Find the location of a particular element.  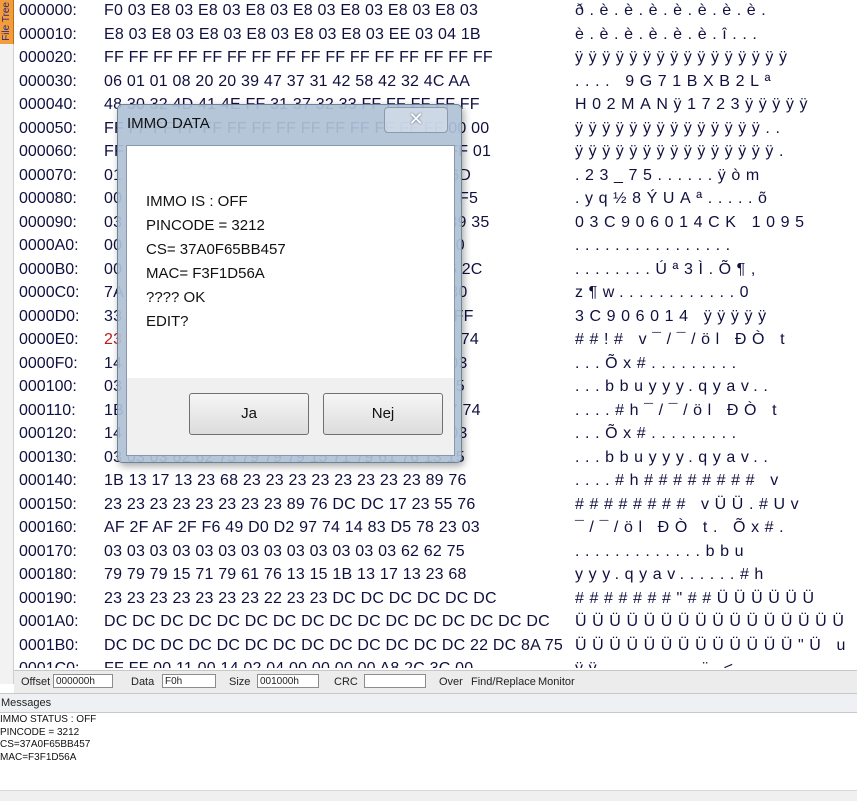

row-ascii: ........Úª3Ì.Õ¶, is located at coordinates (668, 270).